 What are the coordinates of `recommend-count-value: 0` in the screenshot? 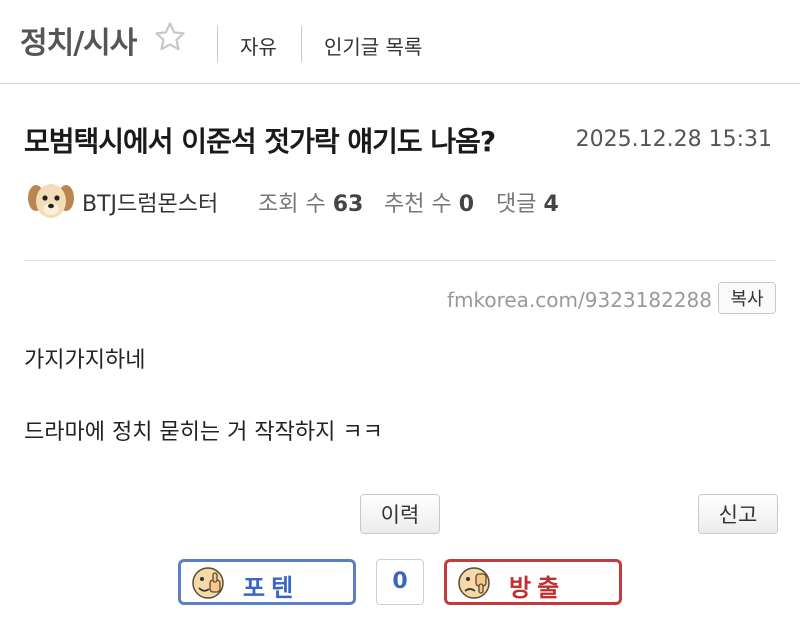 It's located at (466, 204).